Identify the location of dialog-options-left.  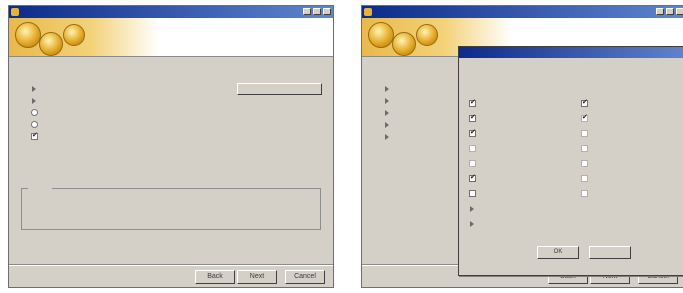
(526, 166).